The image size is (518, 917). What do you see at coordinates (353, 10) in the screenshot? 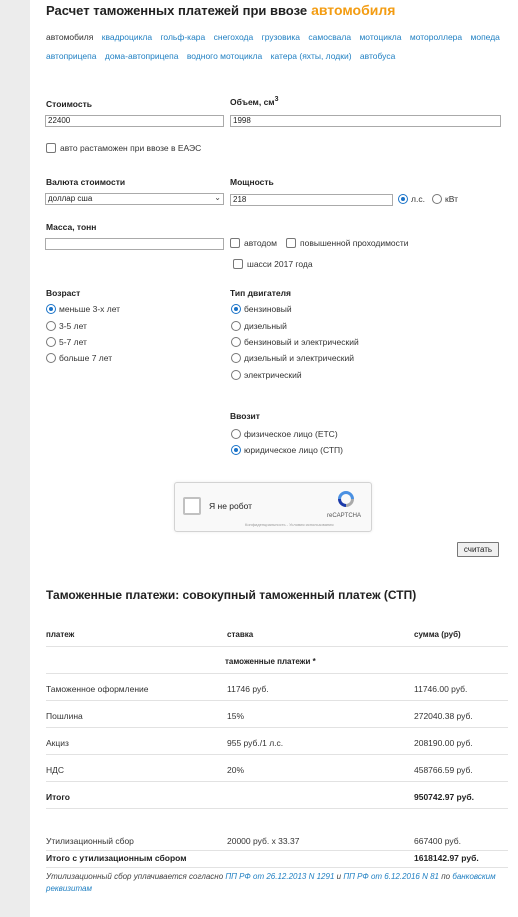
I see `title-accent: автомобиля` at bounding box center [353, 10].